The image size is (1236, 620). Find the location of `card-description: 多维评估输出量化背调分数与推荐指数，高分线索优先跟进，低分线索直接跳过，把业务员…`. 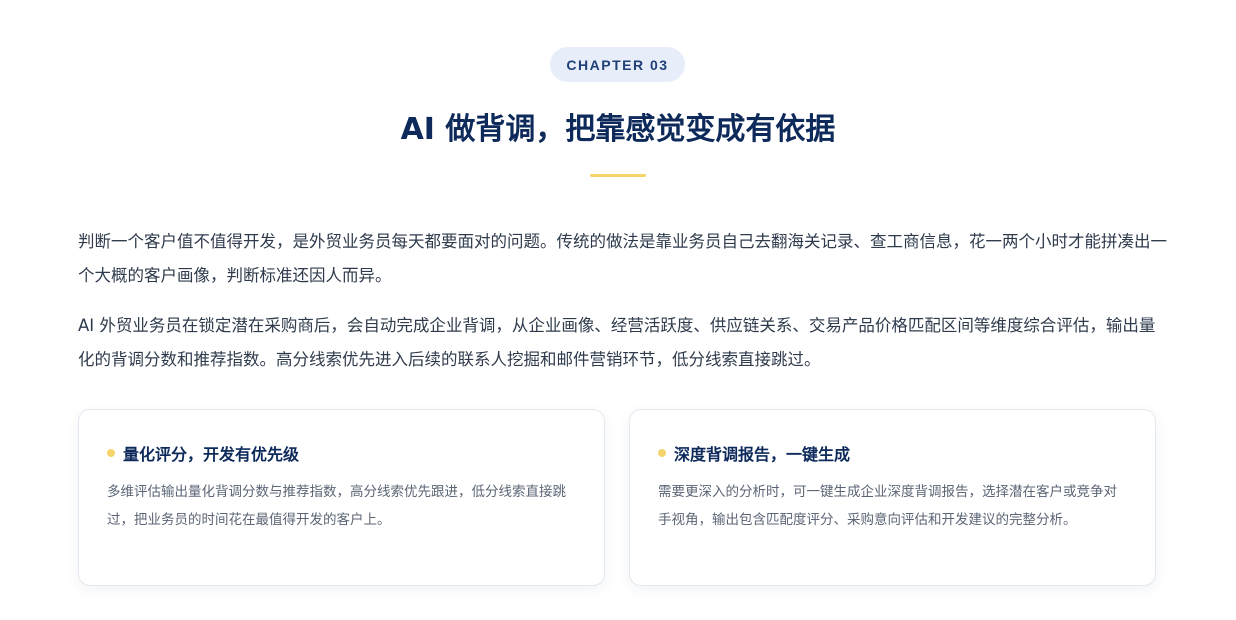

card-description: 多维评估输出量化背调分数与推荐指数，高分线索优先跟进，低分线索直接跳过，把业务员… is located at coordinates (336, 506).